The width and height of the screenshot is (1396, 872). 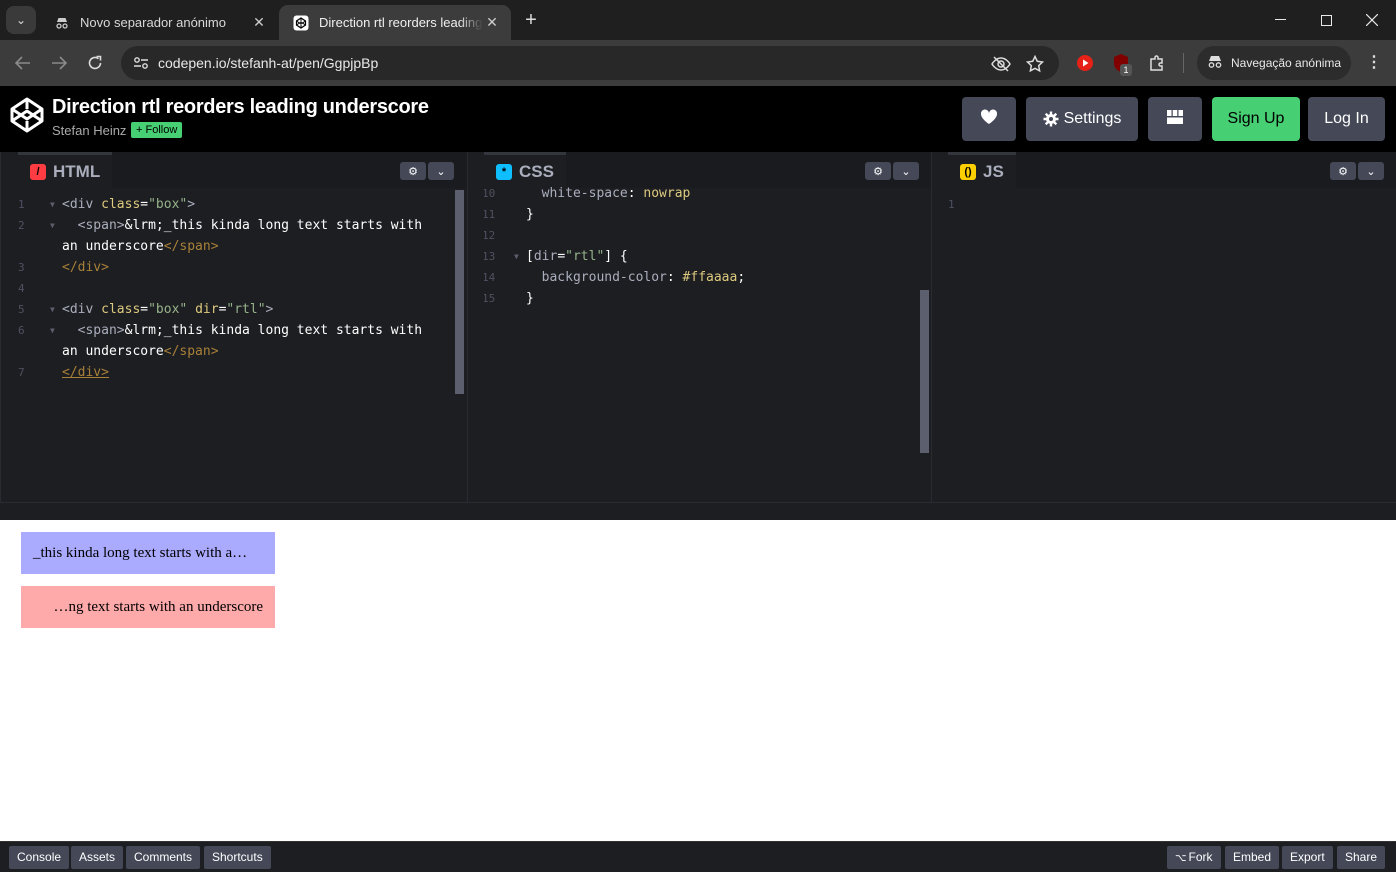 What do you see at coordinates (536, 171) in the screenshot?
I see `editor-label: CSS` at bounding box center [536, 171].